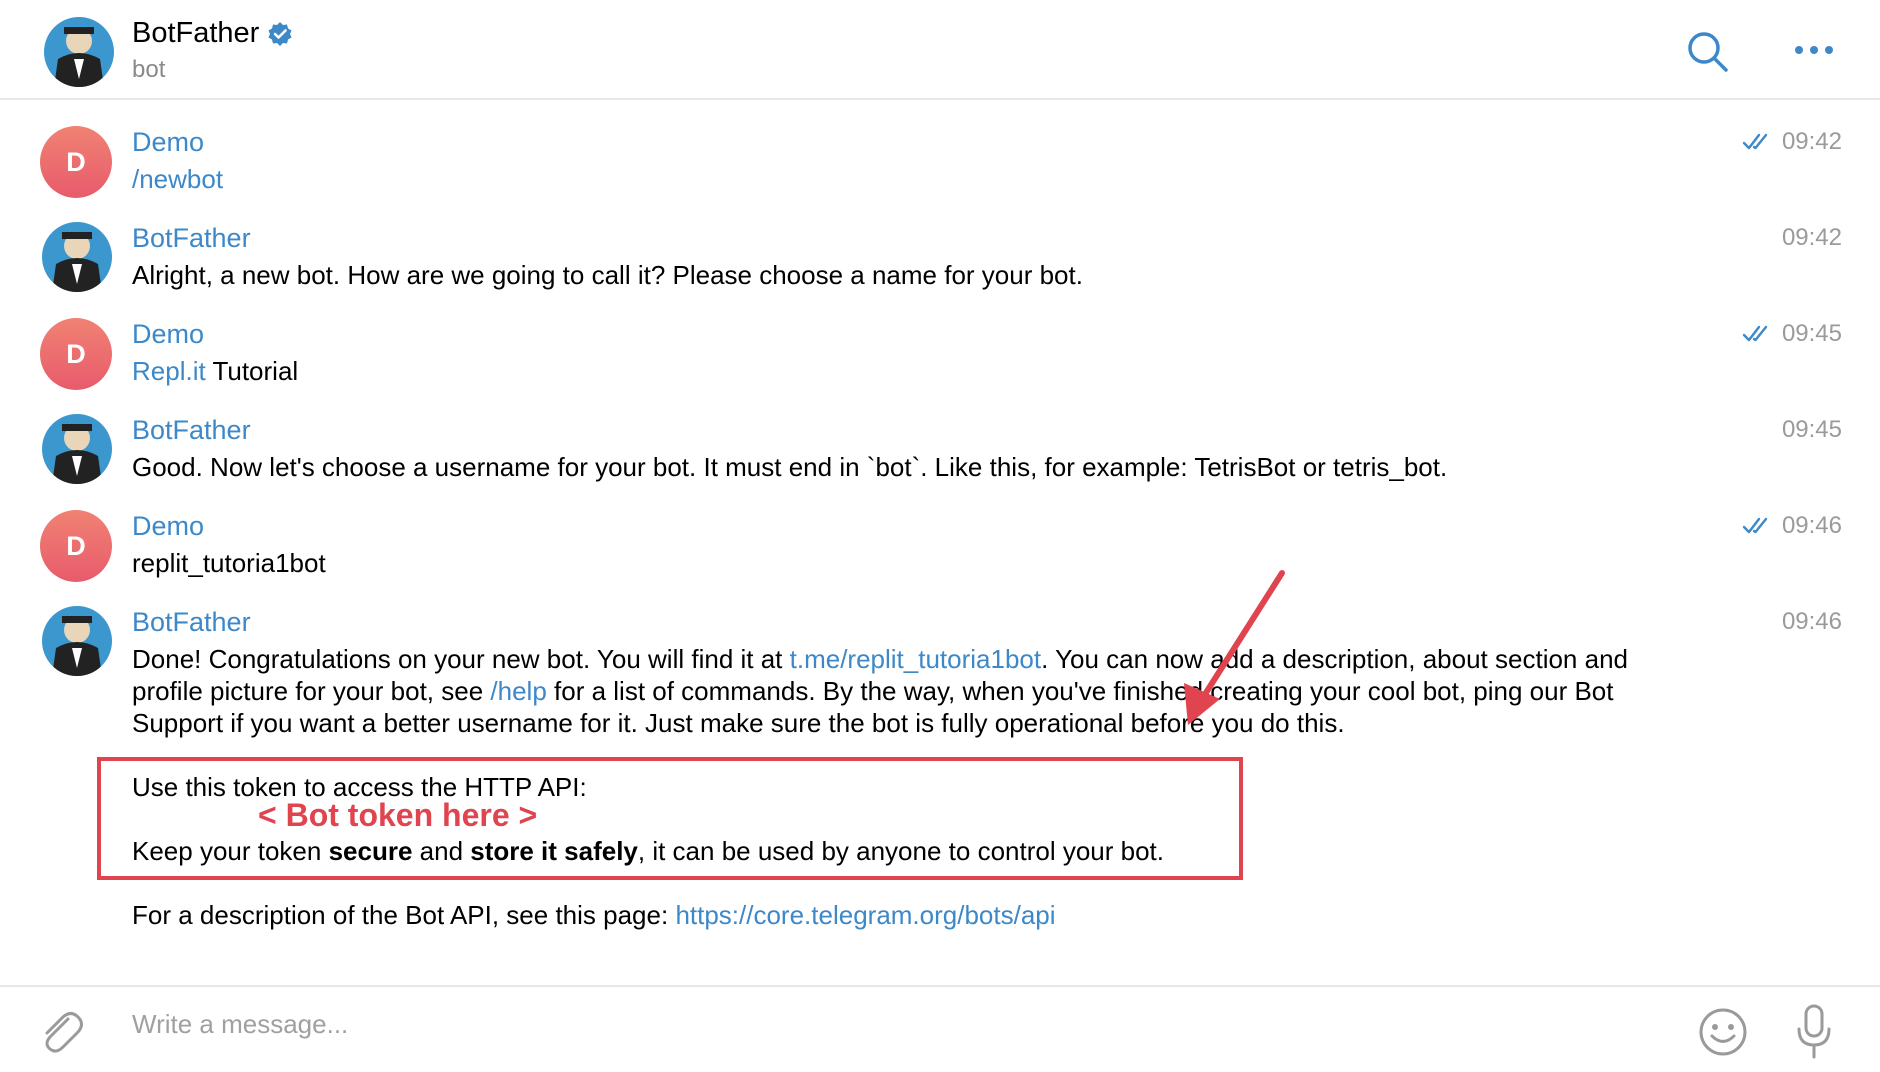 The height and width of the screenshot is (1072, 1880). What do you see at coordinates (311, 691) in the screenshot?
I see `text-span: profile picture for your bot, see` at bounding box center [311, 691].